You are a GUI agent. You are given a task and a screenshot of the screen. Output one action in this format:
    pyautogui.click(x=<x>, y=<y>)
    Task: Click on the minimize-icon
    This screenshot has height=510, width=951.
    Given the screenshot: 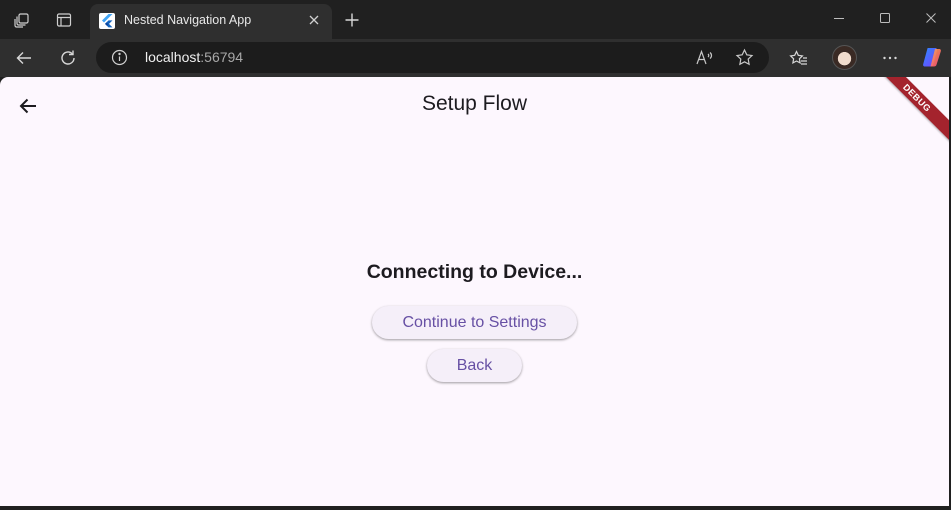 What is the action you would take?
    pyautogui.click(x=839, y=18)
    